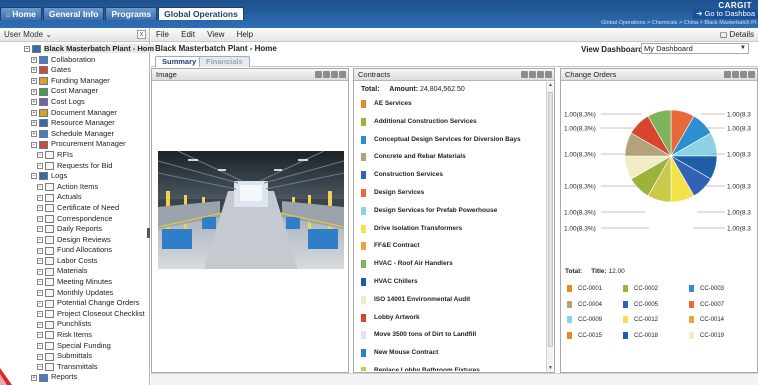 The height and width of the screenshot is (385, 758). Describe the element at coordinates (74, 176) in the screenshot. I see `tree-item: − Logs` at that location.